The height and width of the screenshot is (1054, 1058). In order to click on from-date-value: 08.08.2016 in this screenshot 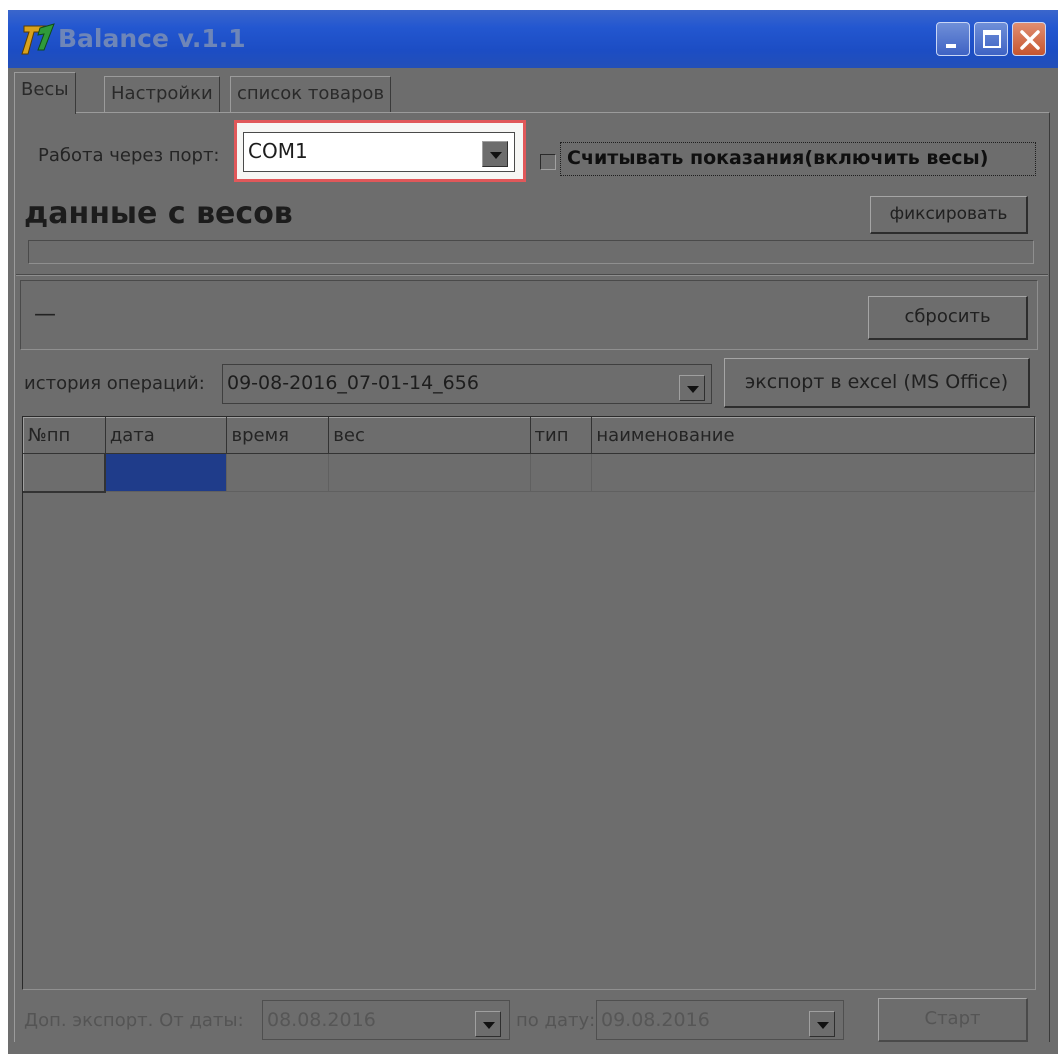, I will do `click(321, 1020)`.